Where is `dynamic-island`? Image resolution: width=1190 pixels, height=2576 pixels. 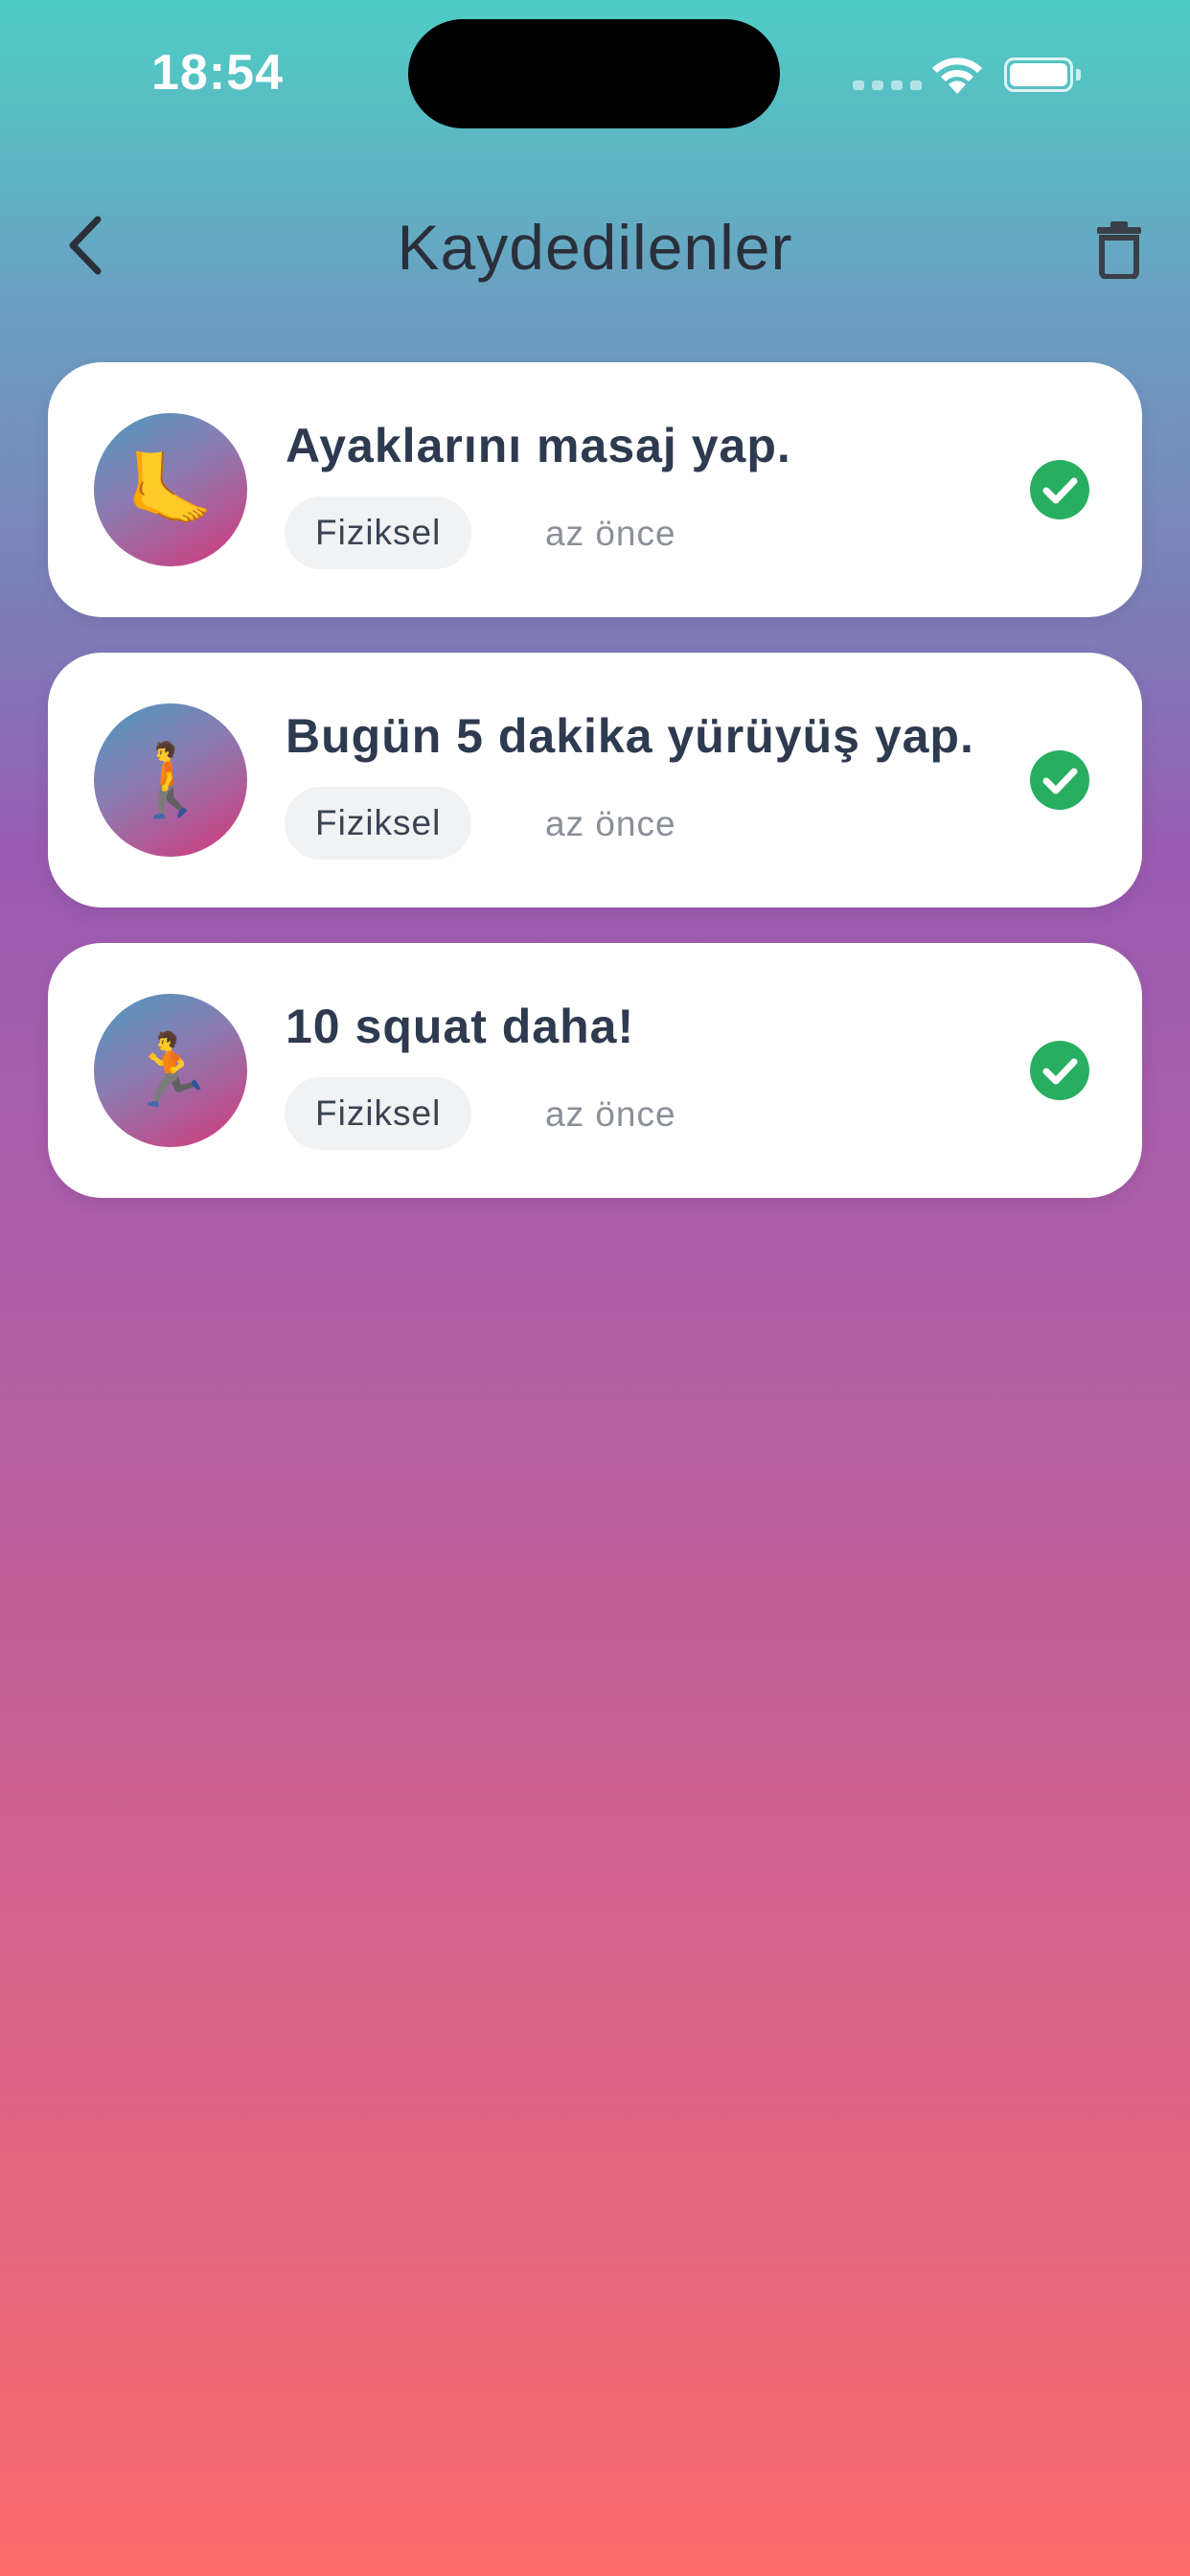
dynamic-island is located at coordinates (594, 73).